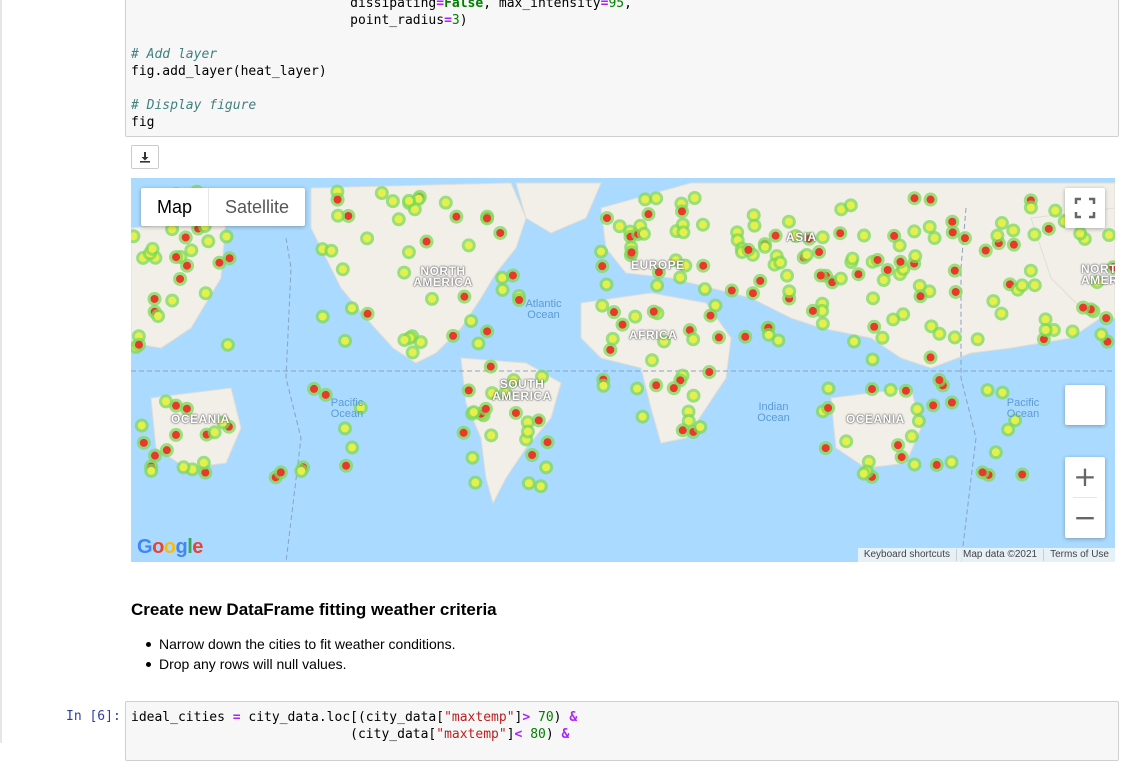  Describe the element at coordinates (801, 237) in the screenshot. I see `continent-label: ASIA` at that location.